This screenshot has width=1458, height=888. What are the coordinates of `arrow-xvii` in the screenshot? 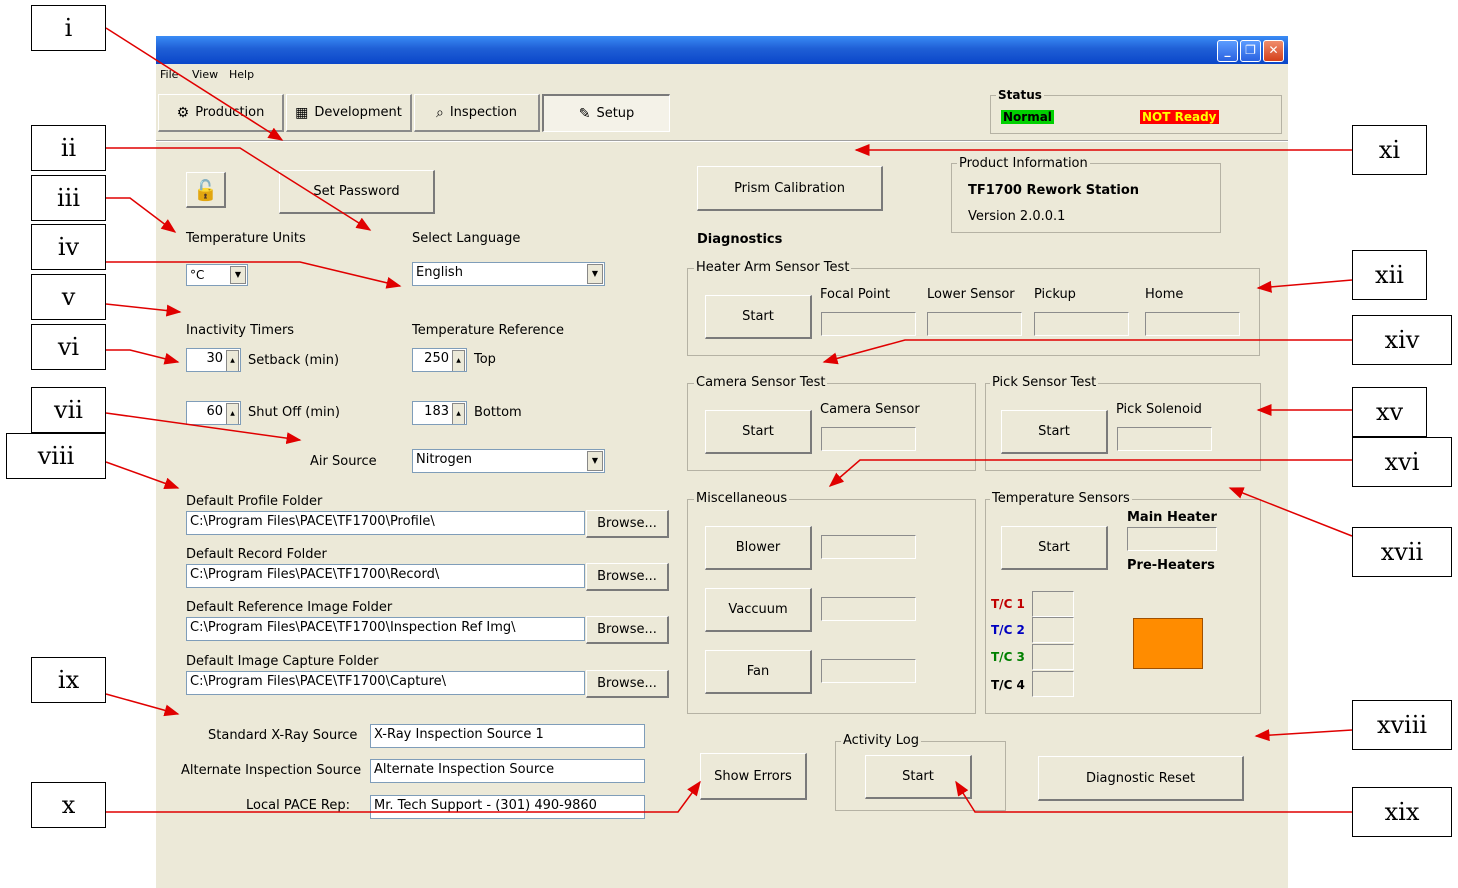 It's located at (1290, 512).